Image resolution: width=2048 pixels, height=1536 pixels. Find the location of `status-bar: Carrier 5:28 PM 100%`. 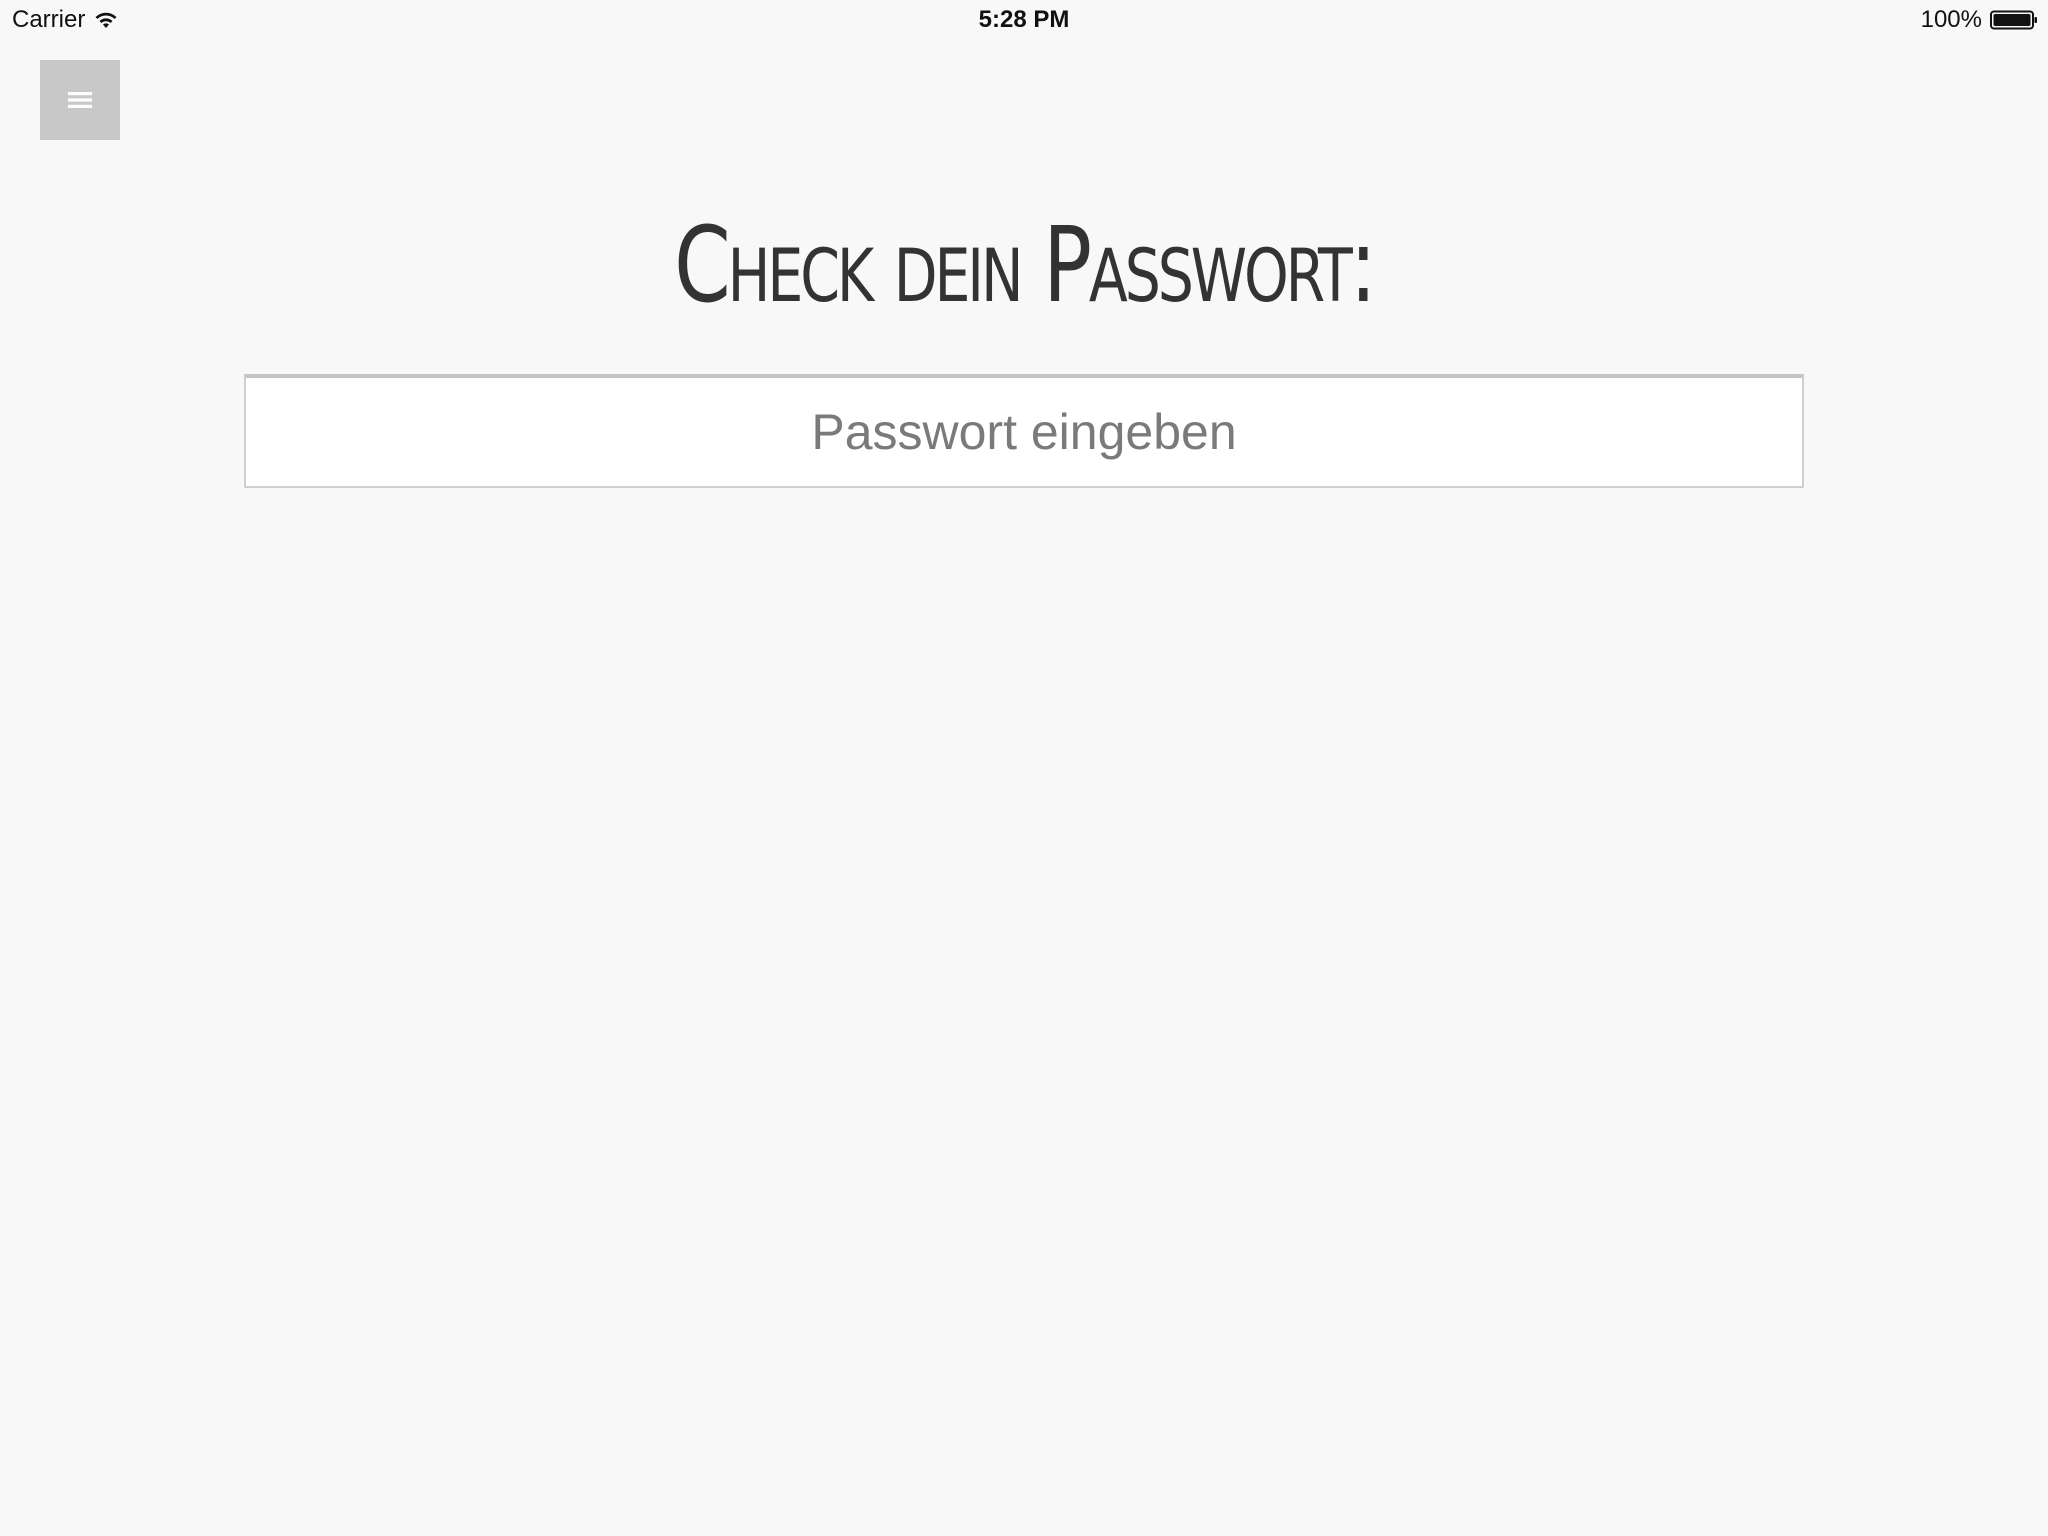

status-bar: Carrier 5:28 PM 100% is located at coordinates (1024, 20).